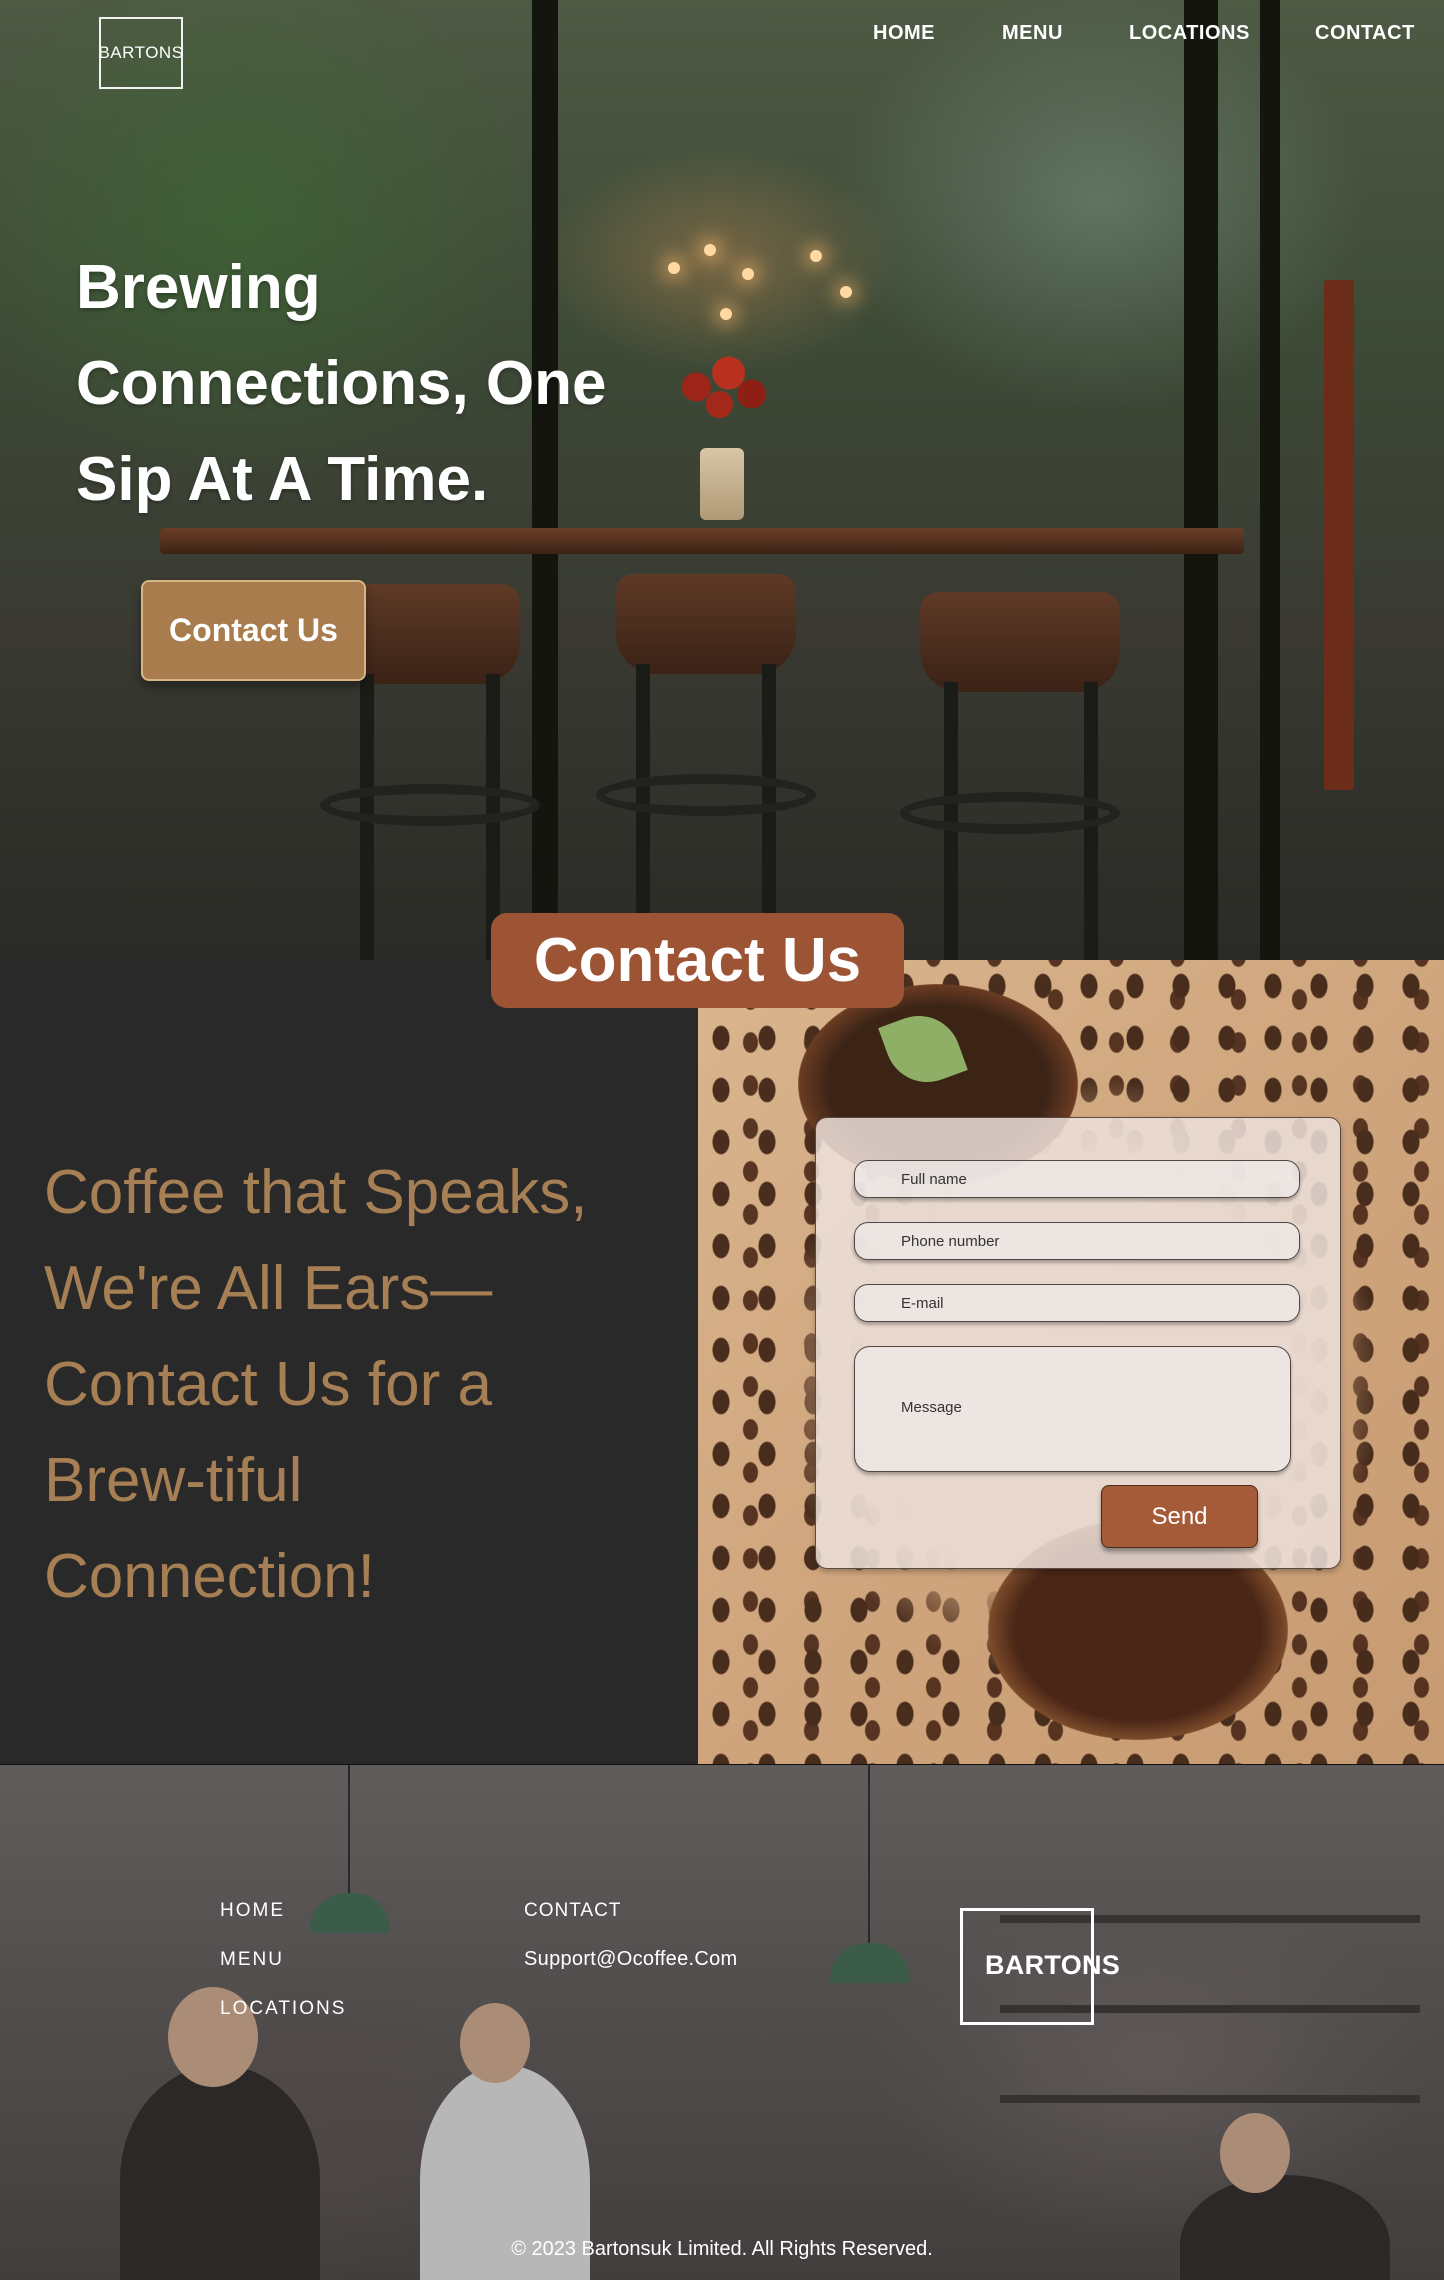 The width and height of the screenshot is (1444, 2280). What do you see at coordinates (1077, 1303) in the screenshot?
I see `email-field: E-mail` at bounding box center [1077, 1303].